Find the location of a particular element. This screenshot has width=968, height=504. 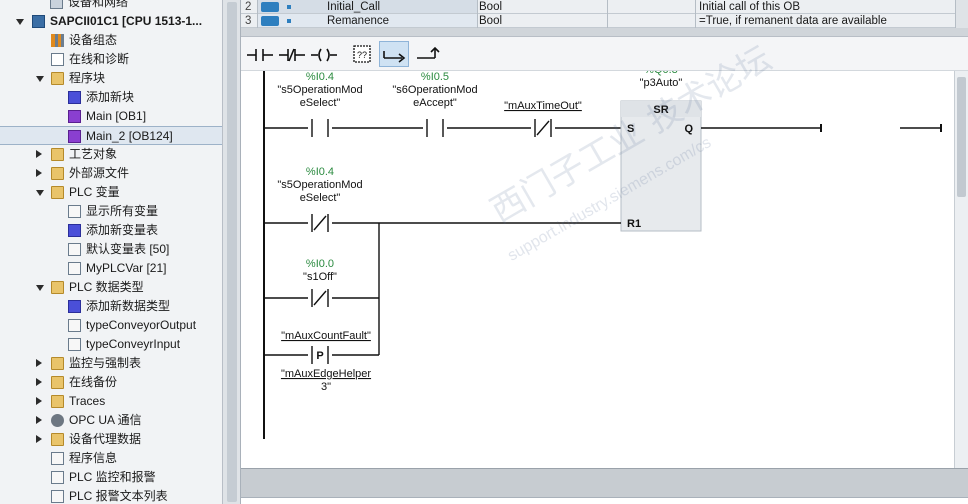

scrollbar-thumb is located at coordinates (961, 137).